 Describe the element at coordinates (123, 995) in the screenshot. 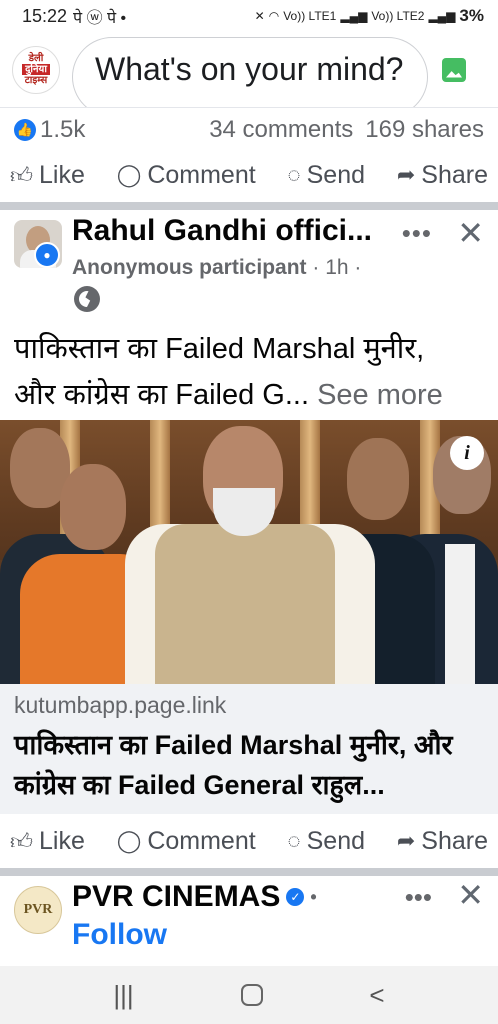

I see `recents-button: |||` at that location.